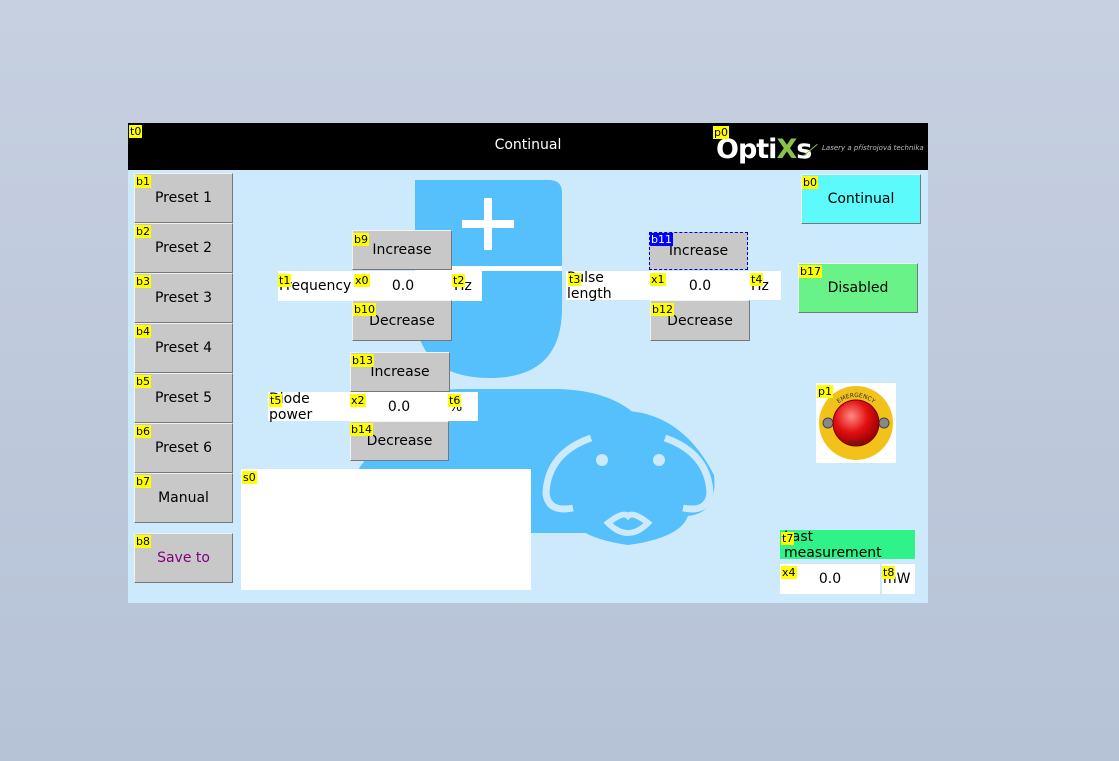  What do you see at coordinates (136, 131) in the screenshot?
I see `tag-t0: t0` at bounding box center [136, 131].